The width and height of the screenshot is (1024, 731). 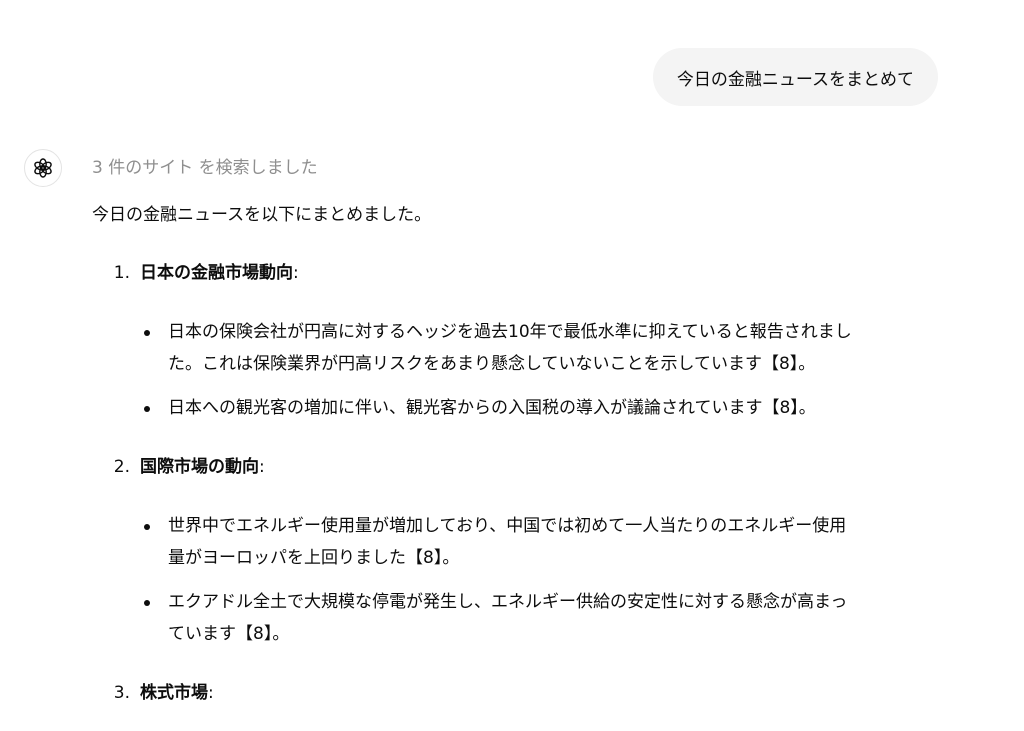 What do you see at coordinates (517, 693) in the screenshot?
I see `section-heading-3: 3. 株式市場:` at bounding box center [517, 693].